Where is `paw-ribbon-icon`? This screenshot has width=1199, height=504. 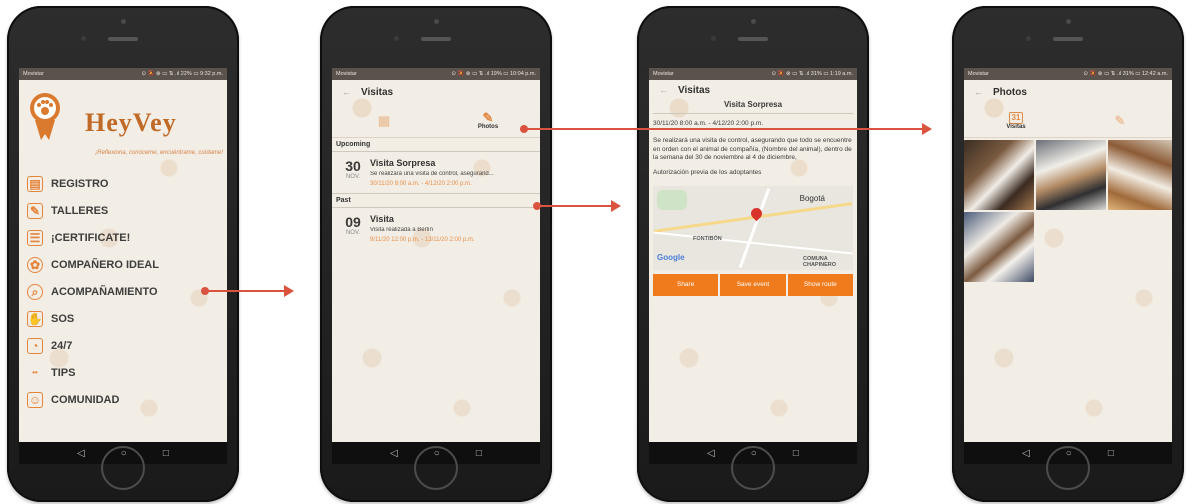
paw-ribbon-icon is located at coordinates (45, 116).